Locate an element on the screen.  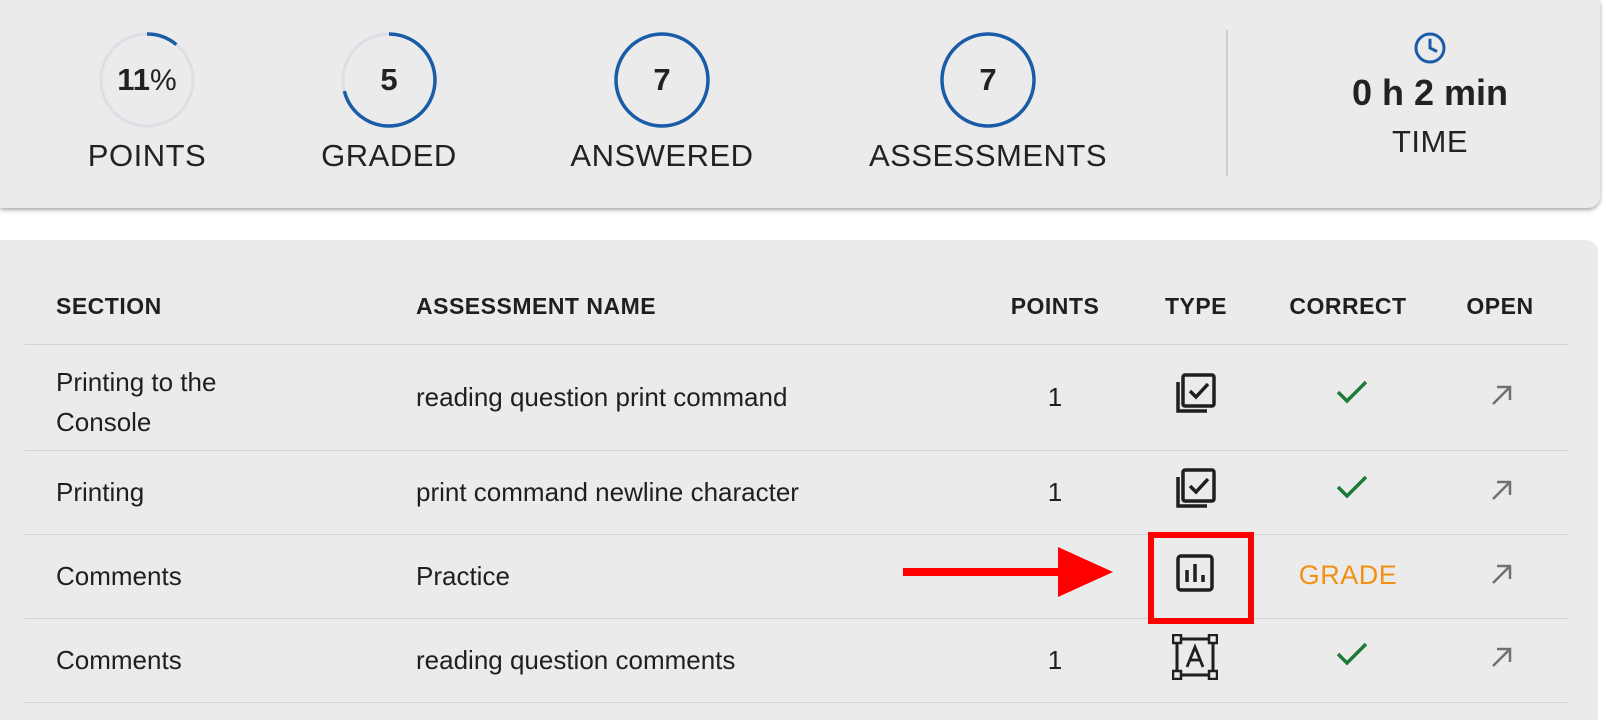
assessments-value: 7 is located at coordinates (988, 79).